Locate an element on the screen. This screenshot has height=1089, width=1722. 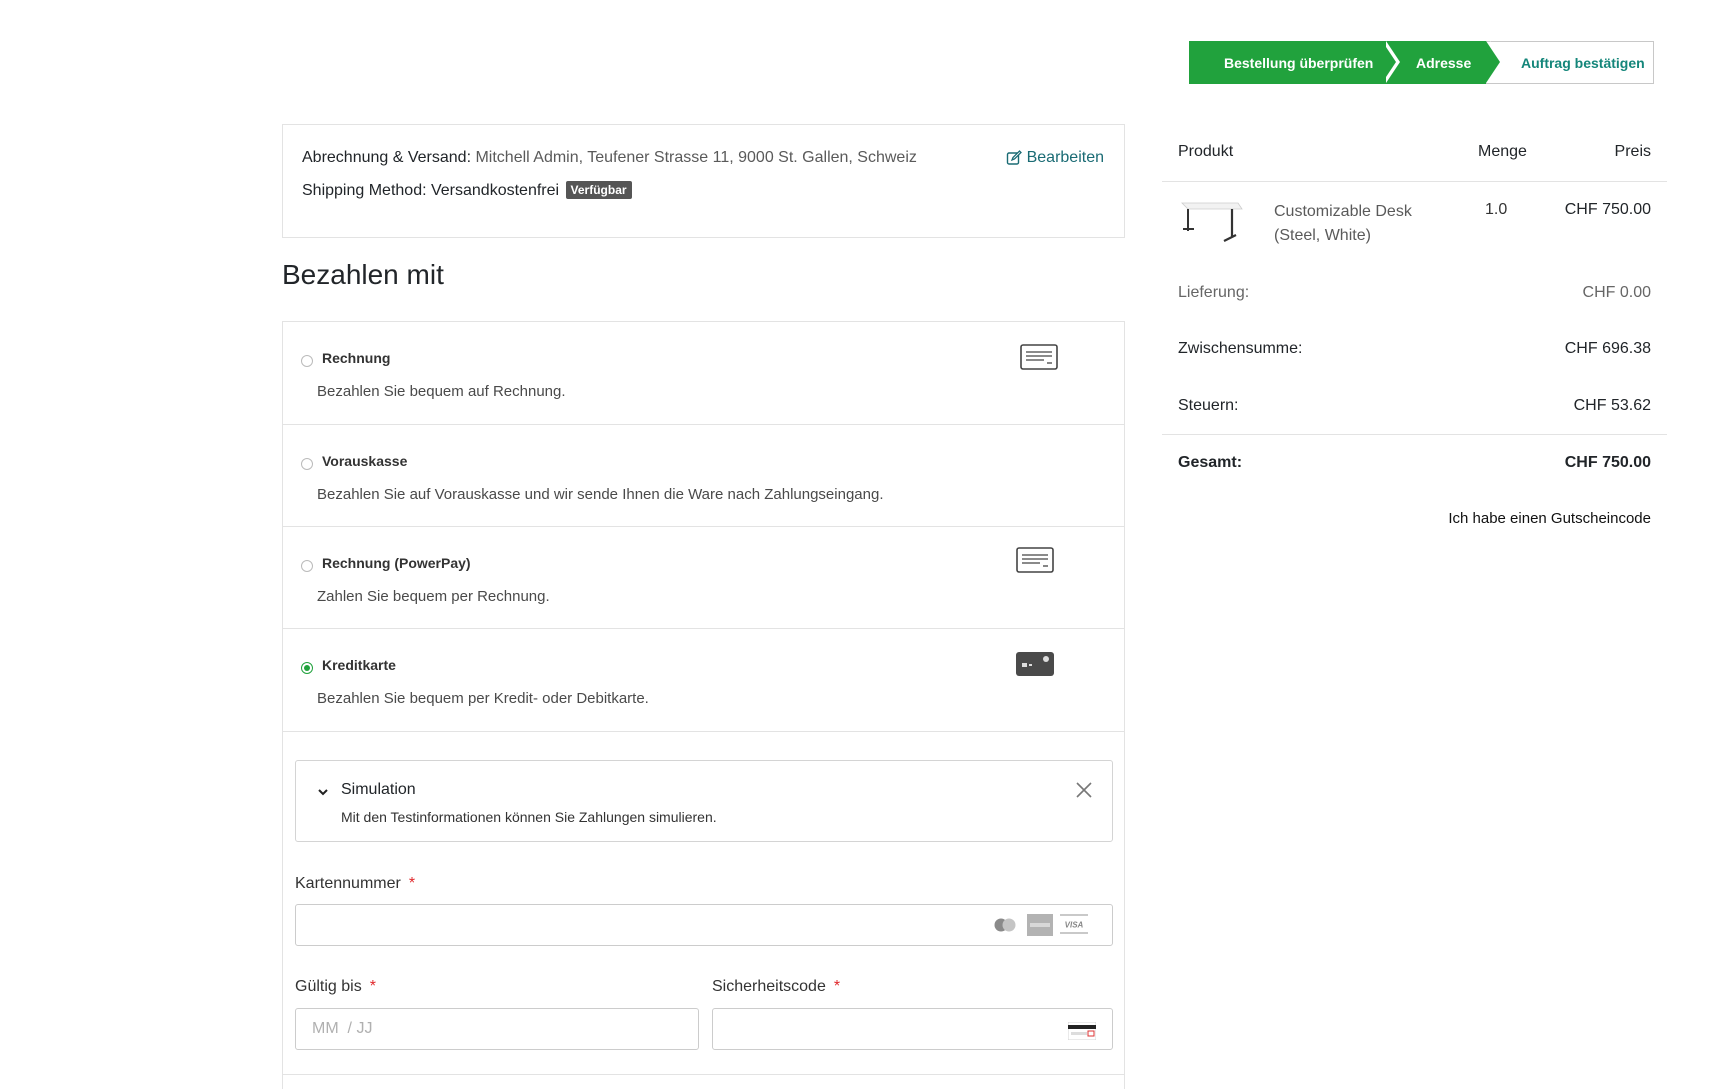
chevron-down-icon is located at coordinates (323, 792).